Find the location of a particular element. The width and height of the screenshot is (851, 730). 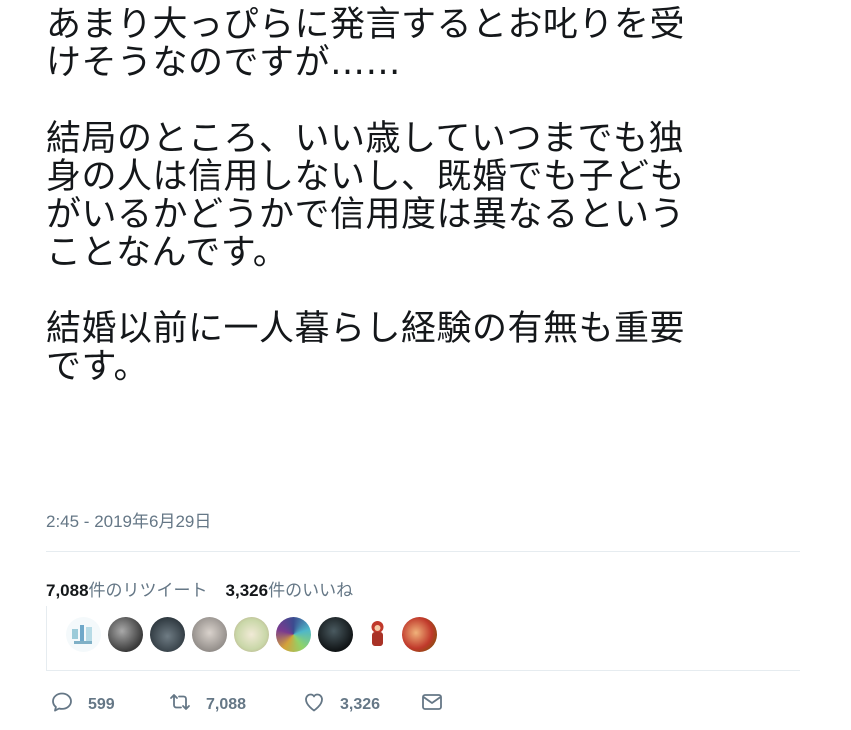

retweets-stat-label: 件のリツイート is located at coordinates (148, 590).